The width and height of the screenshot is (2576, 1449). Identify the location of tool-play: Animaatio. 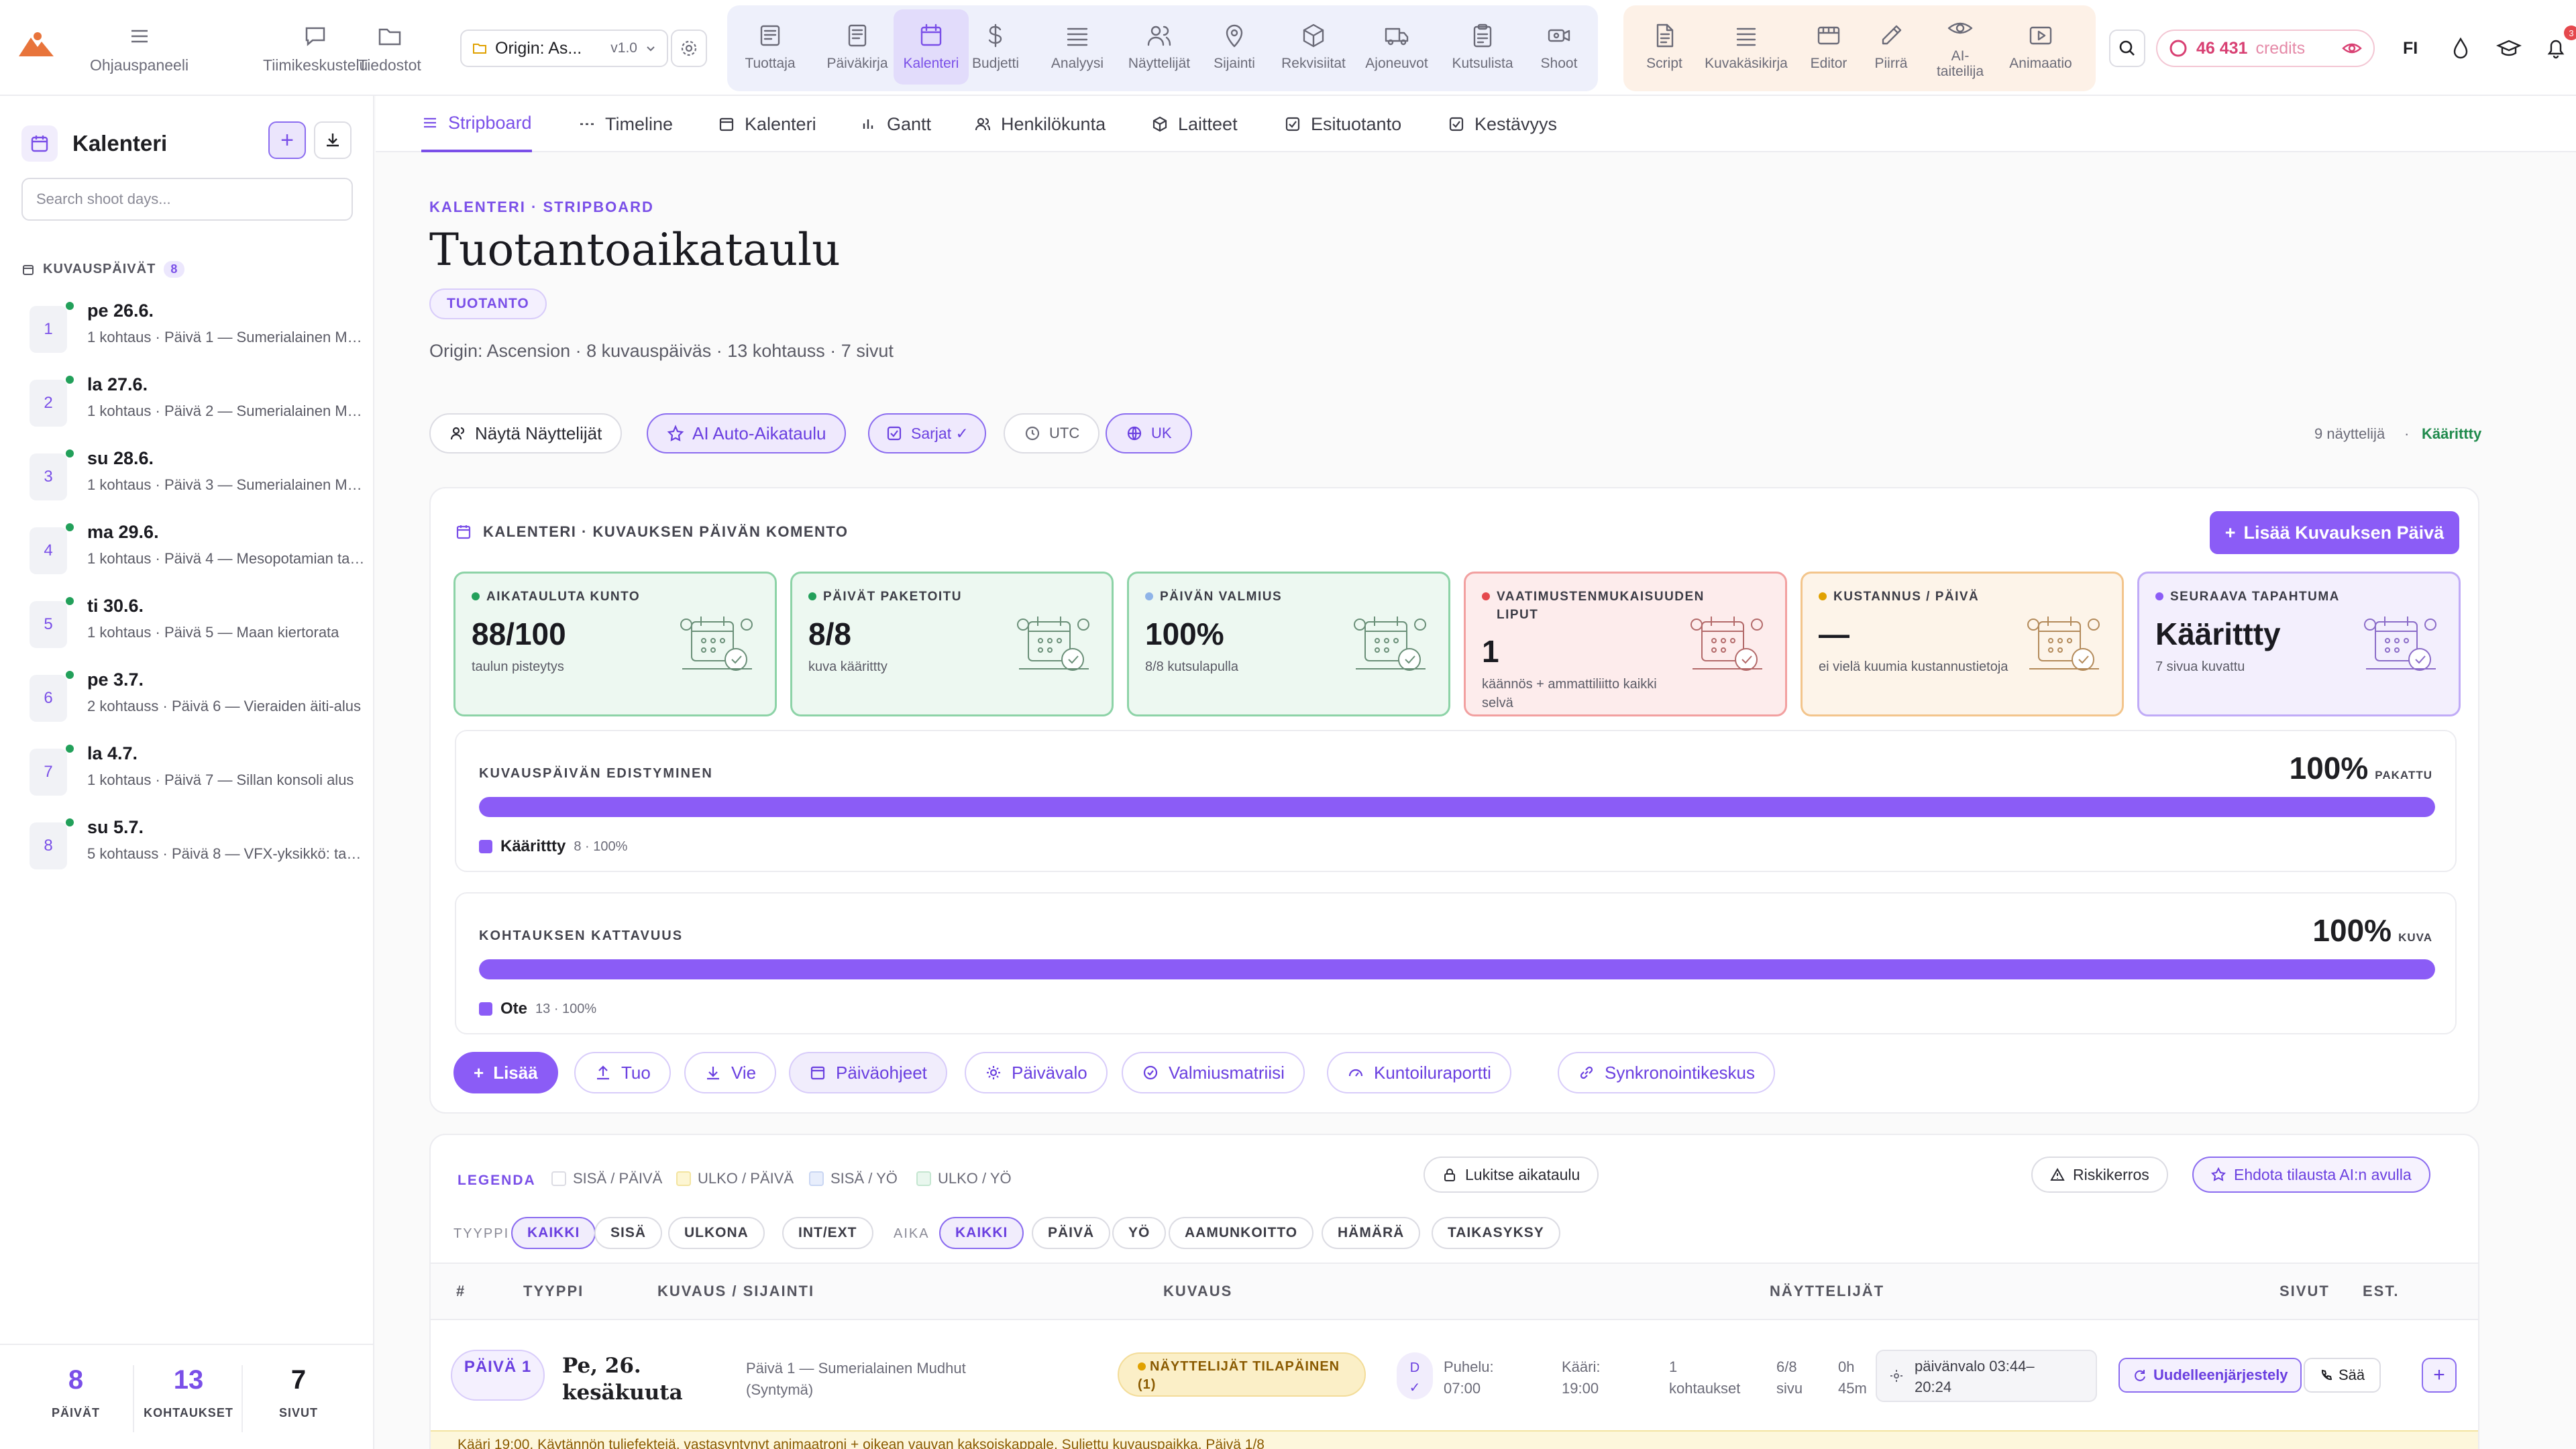
(2041, 47).